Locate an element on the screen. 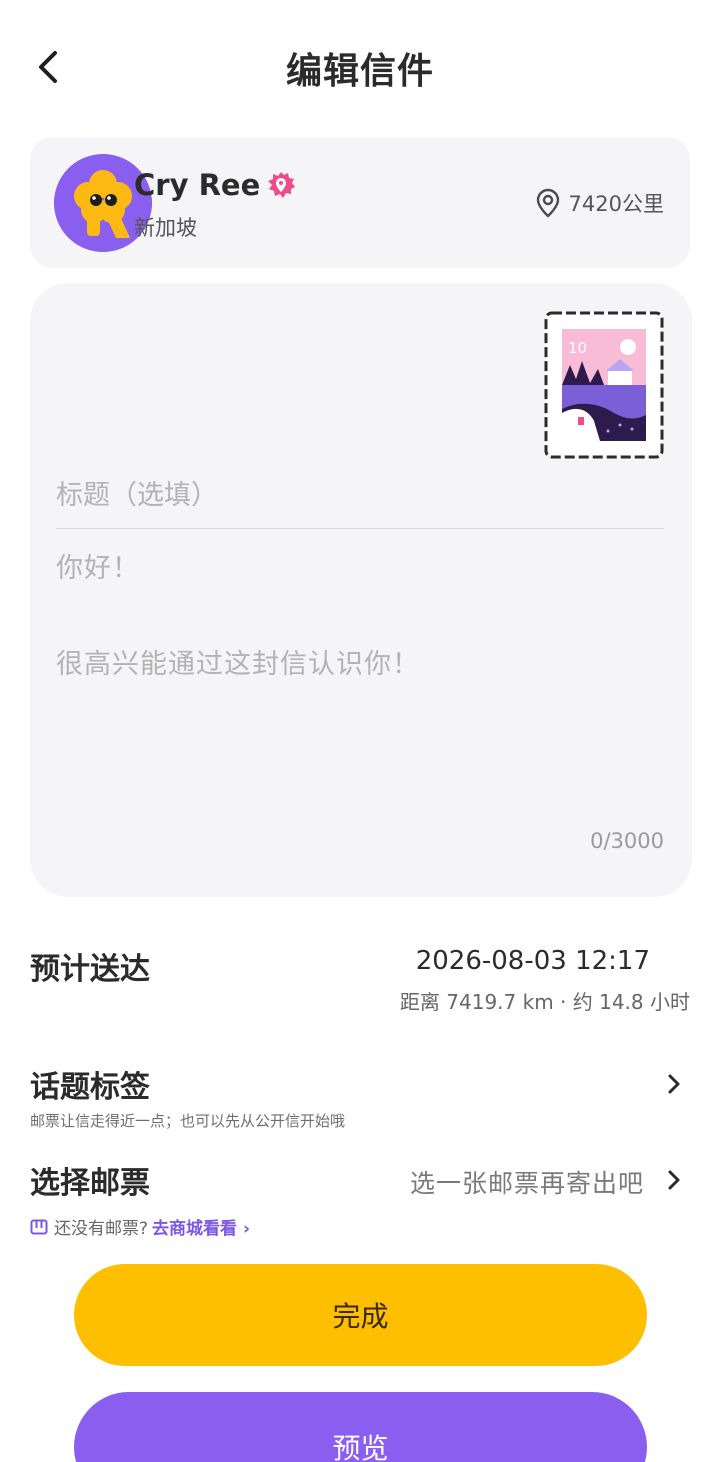  estimated-delivery-label: 预计送达 is located at coordinates (90, 969).